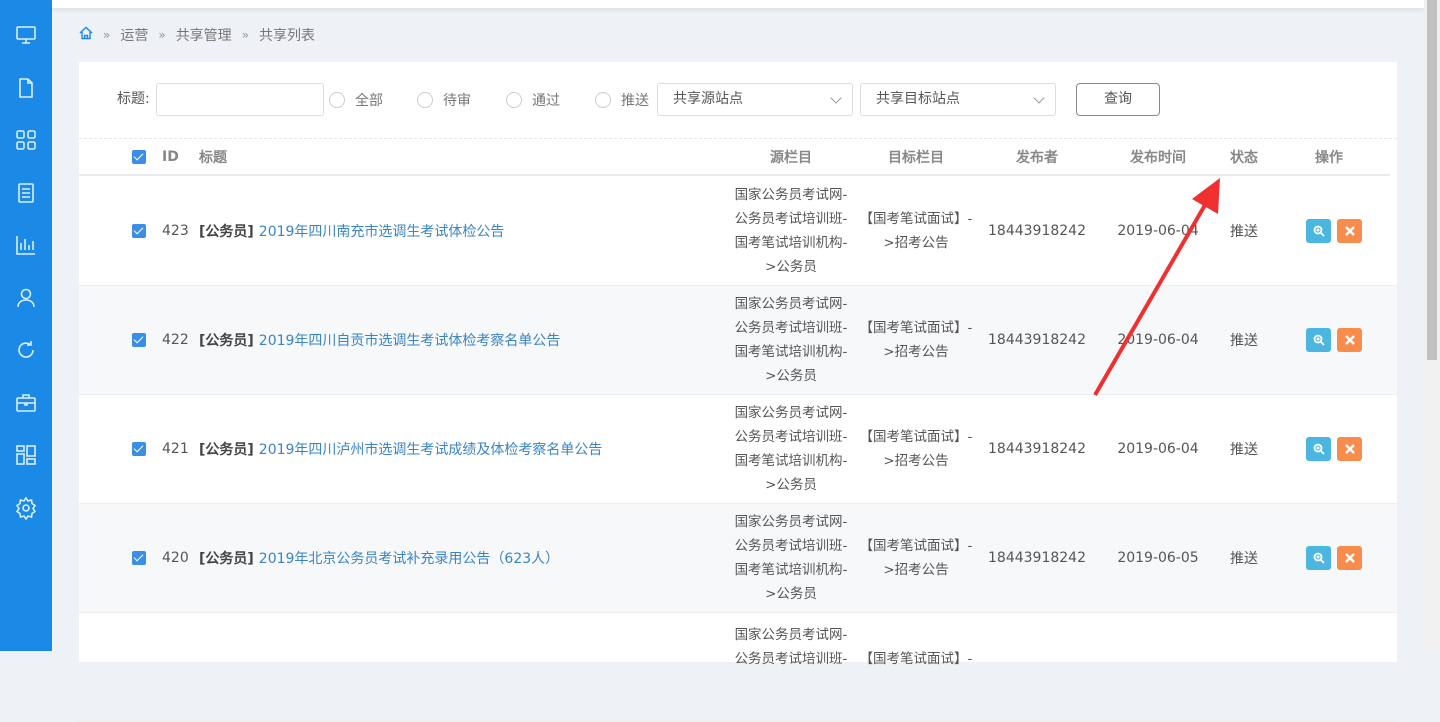 This screenshot has width=1440, height=722. I want to click on scrollbar, so click(1432, 325).